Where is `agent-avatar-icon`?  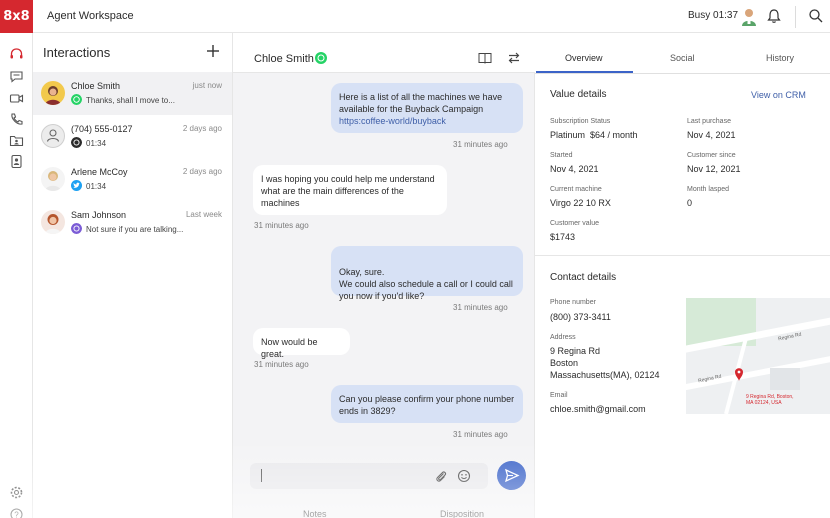 agent-avatar-icon is located at coordinates (749, 17).